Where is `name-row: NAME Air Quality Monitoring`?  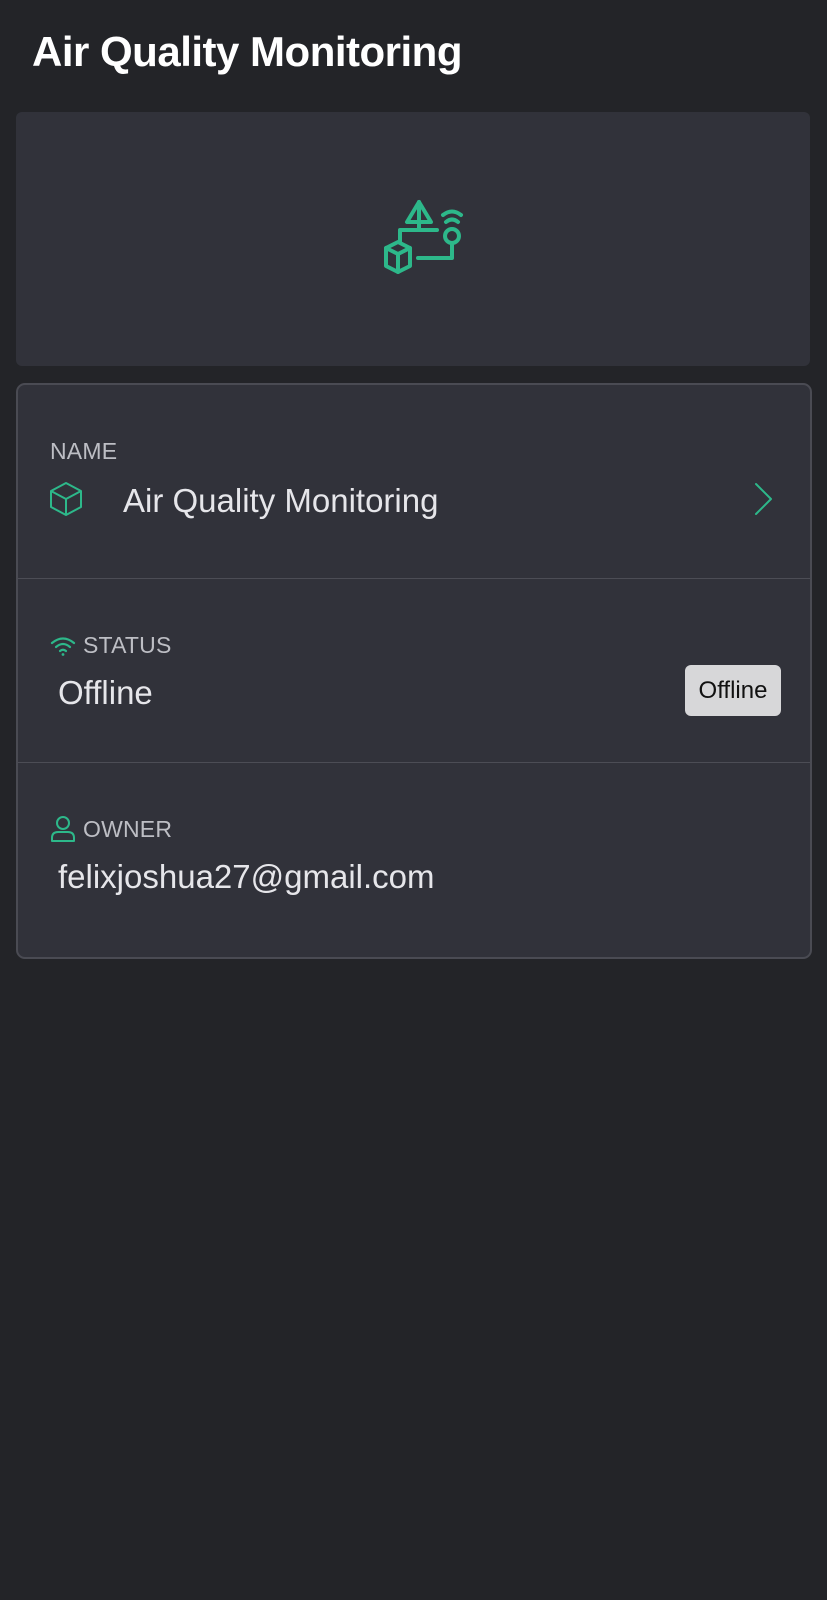
name-row: NAME Air Quality Monitoring is located at coordinates (414, 481).